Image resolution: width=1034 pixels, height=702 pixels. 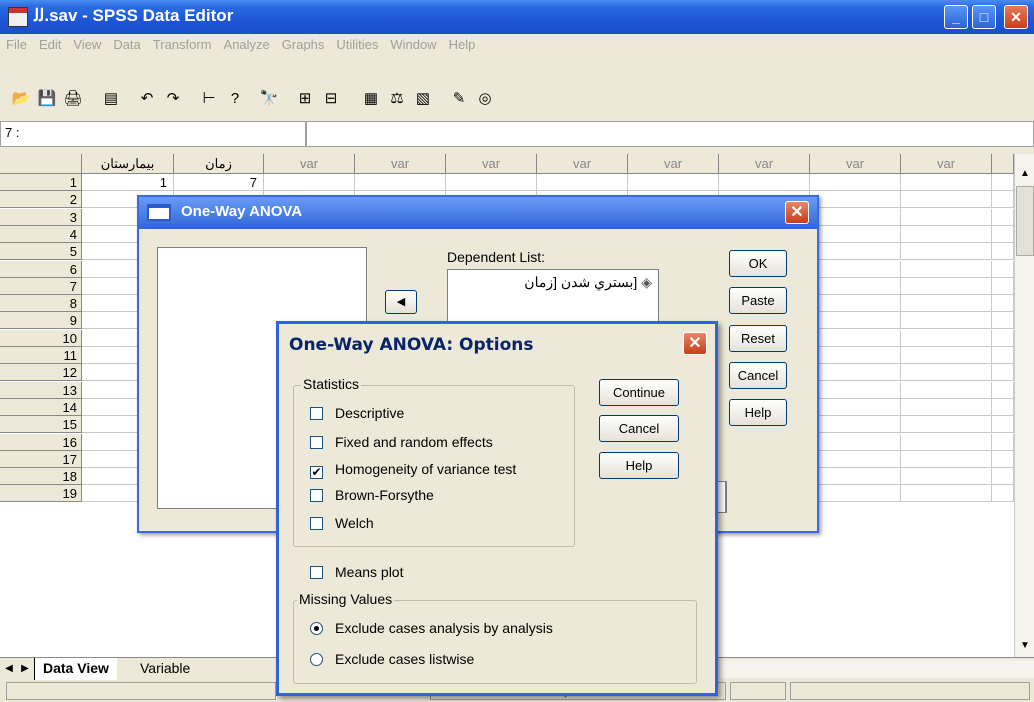 I want to click on anova-close-icon: ✕, so click(x=797, y=212).